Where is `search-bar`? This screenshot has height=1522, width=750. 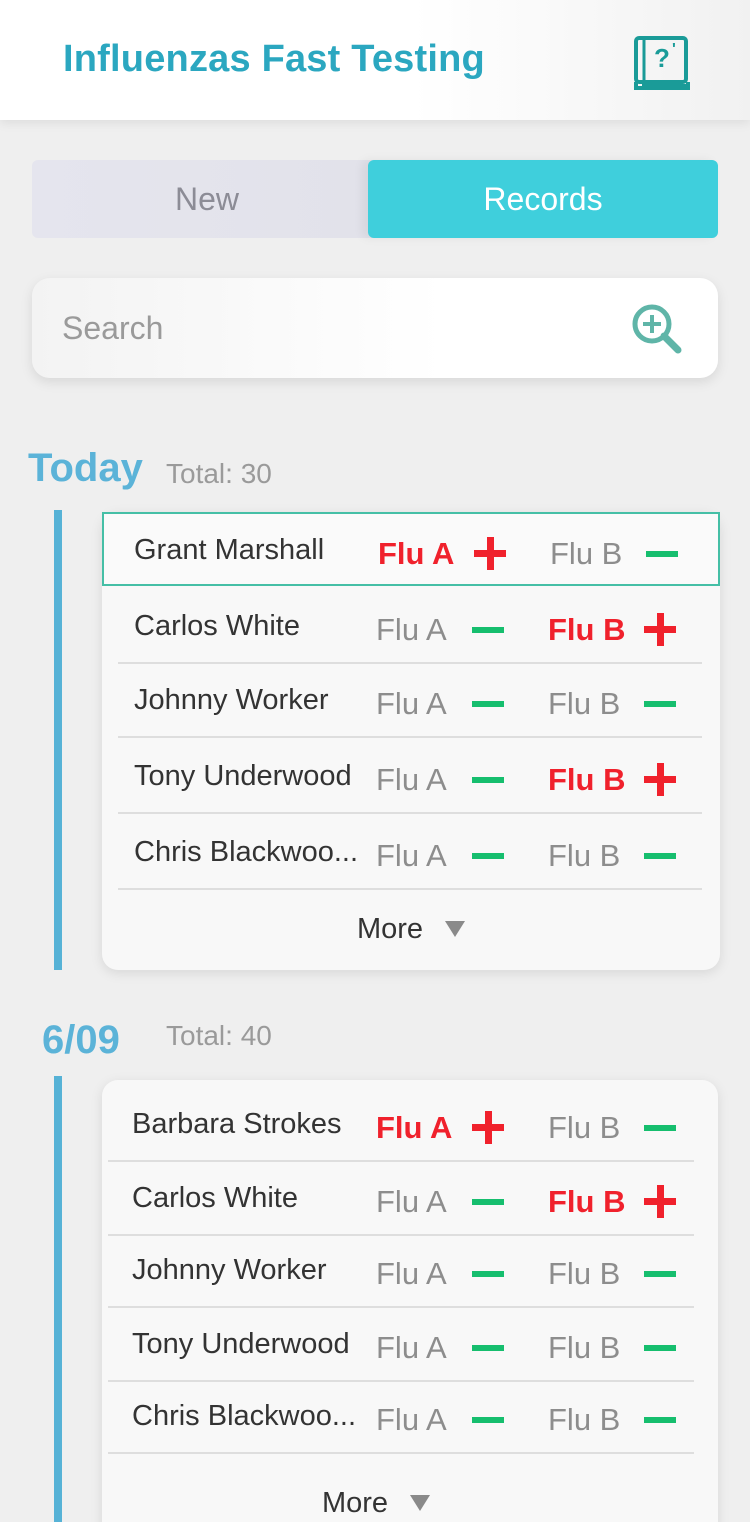 search-bar is located at coordinates (375, 328).